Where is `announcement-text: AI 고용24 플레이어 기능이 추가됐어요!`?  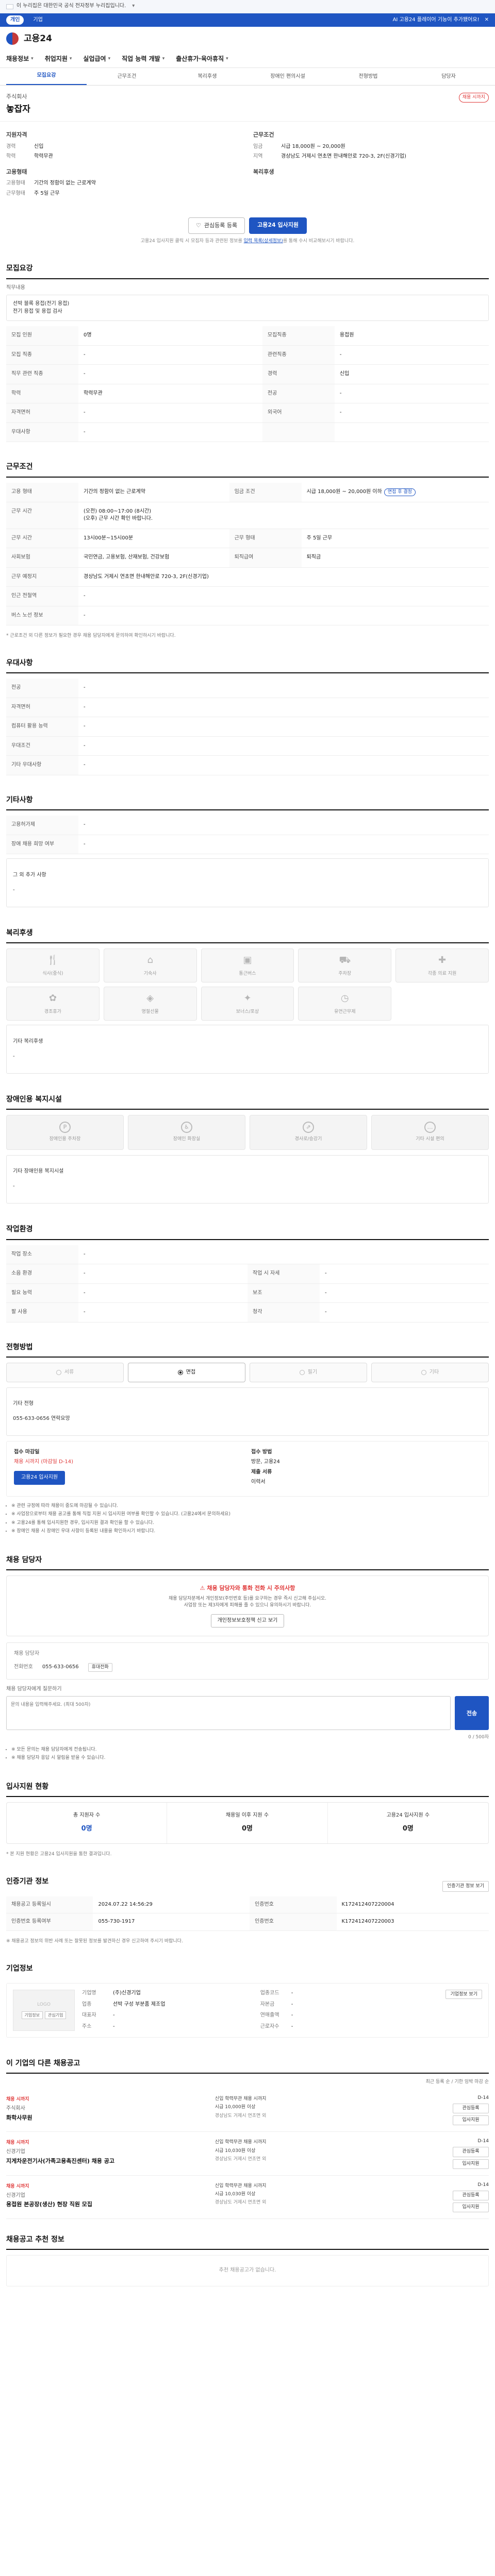 announcement-text: AI 고용24 플레이어 기능이 추가됐어요! is located at coordinates (437, 20).